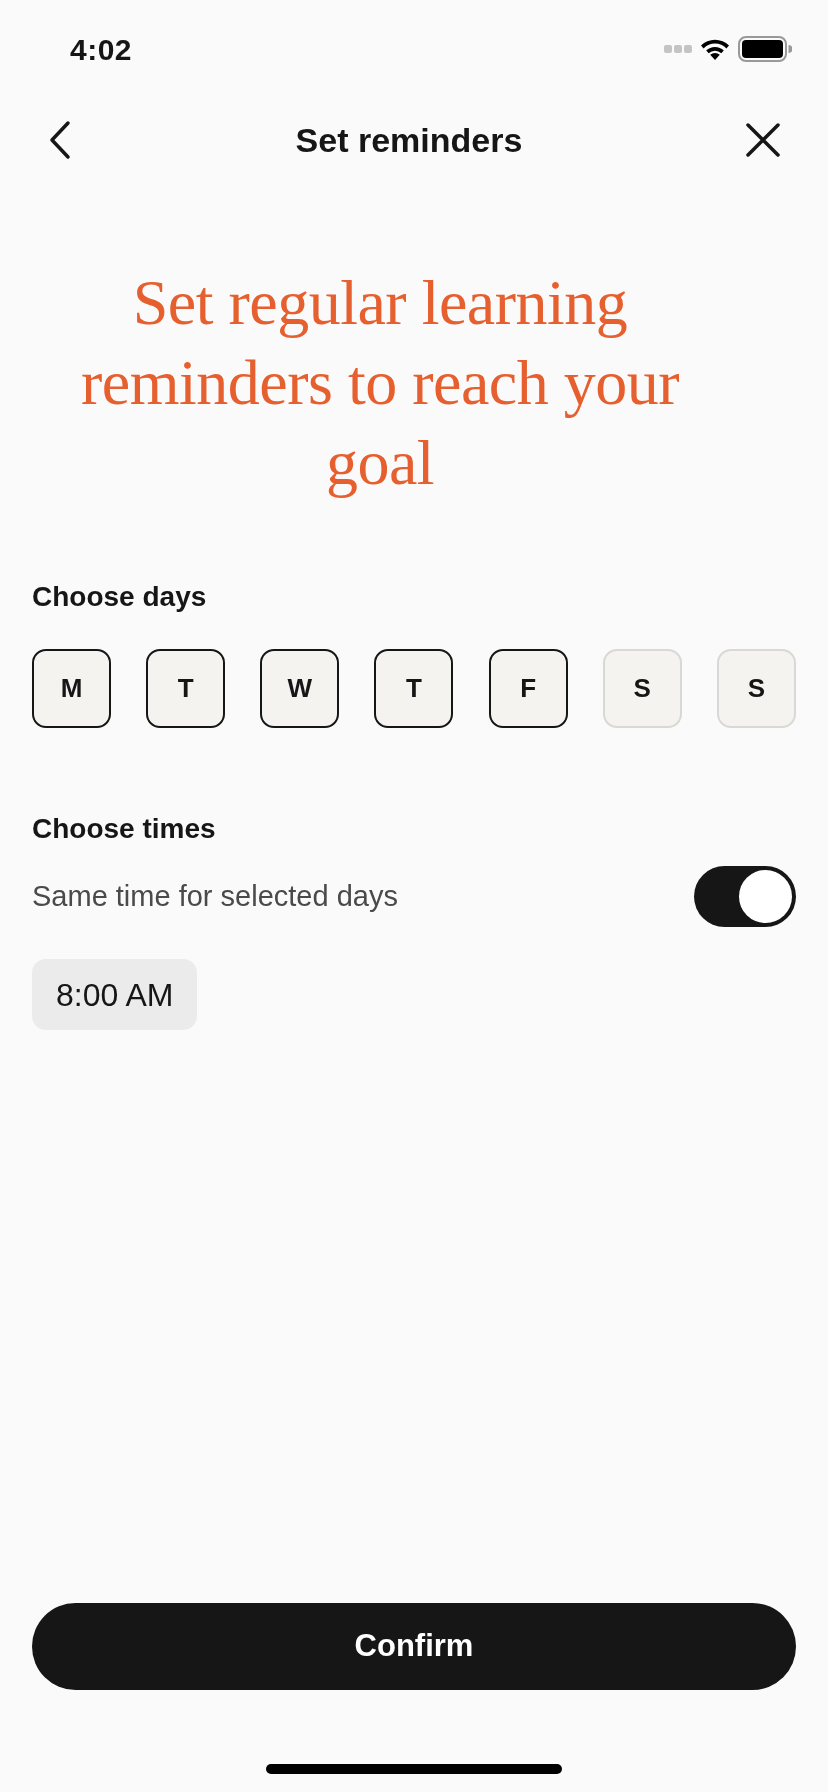 The width and height of the screenshot is (828, 1792). I want to click on battery-icon, so click(765, 49).